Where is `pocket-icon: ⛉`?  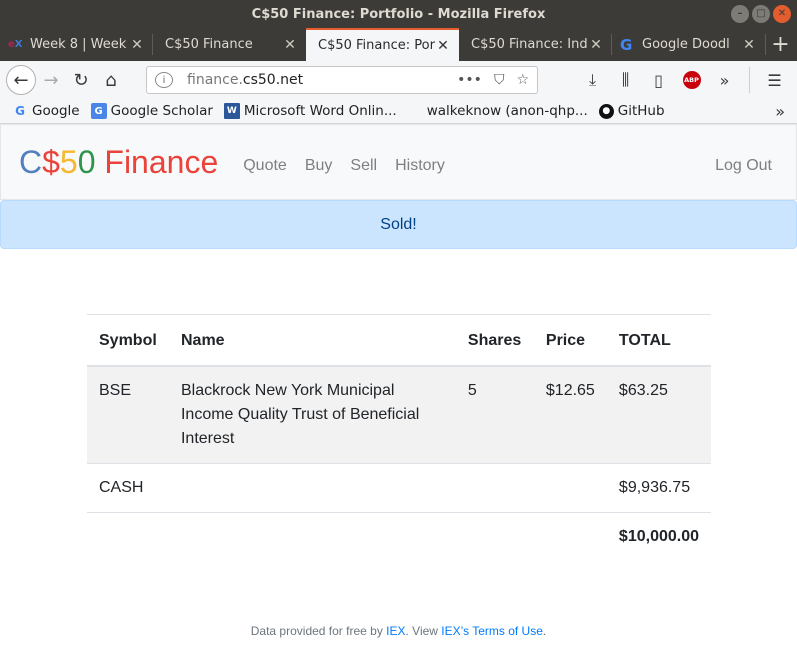 pocket-icon: ⛉ is located at coordinates (499, 80).